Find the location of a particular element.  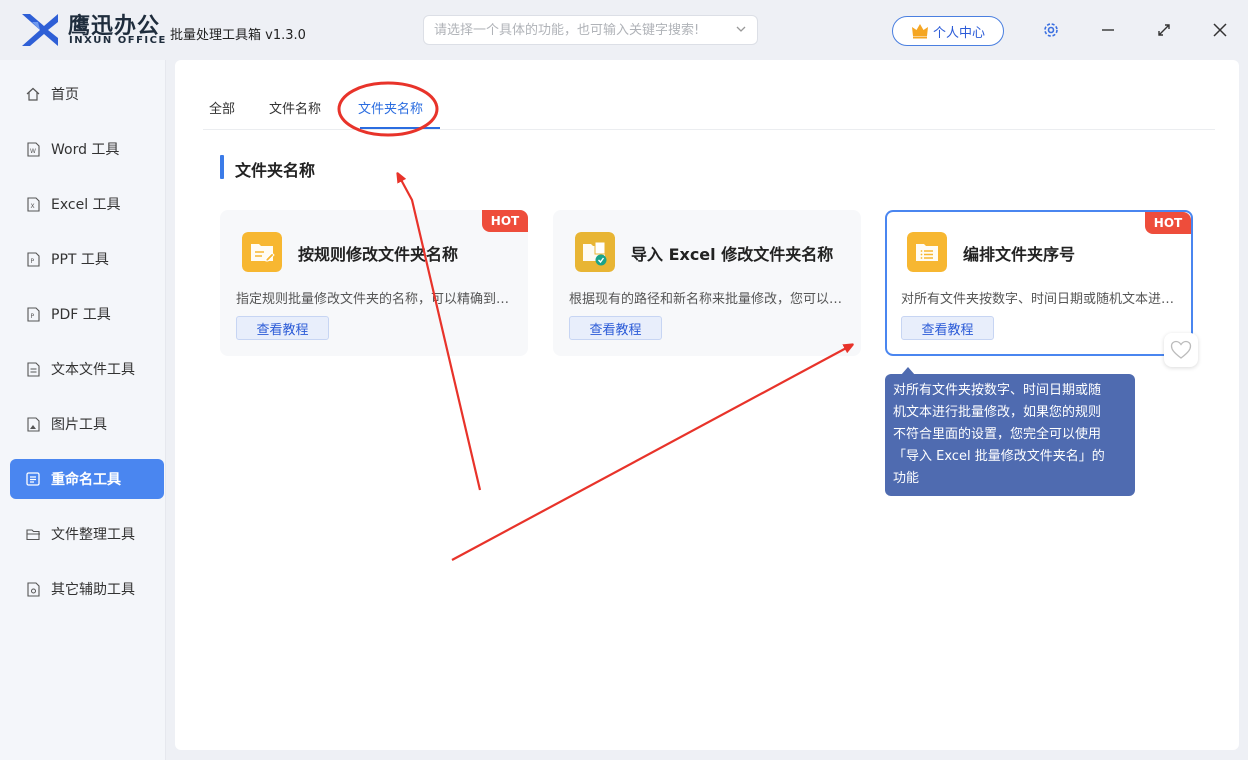

folder-icon is located at coordinates (33, 534).